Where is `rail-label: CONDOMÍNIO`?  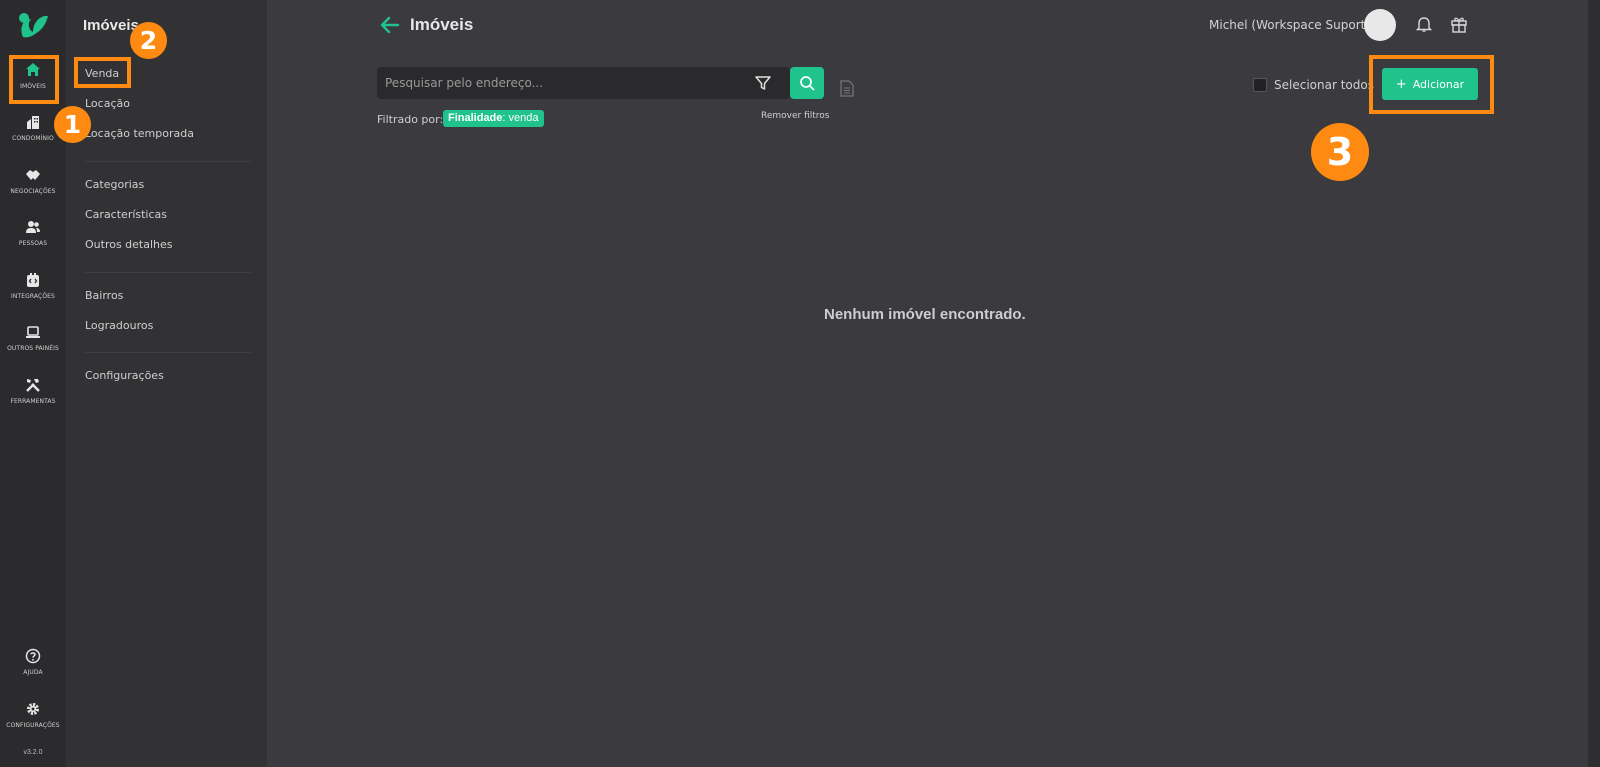
rail-label: CONDOMÍNIO is located at coordinates (33, 138).